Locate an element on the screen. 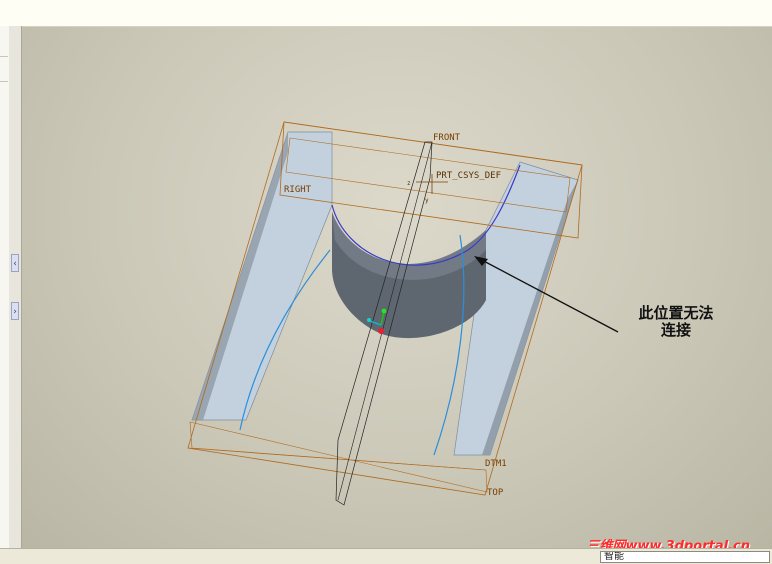  expand-right-arrow-icon: › is located at coordinates (15, 311).